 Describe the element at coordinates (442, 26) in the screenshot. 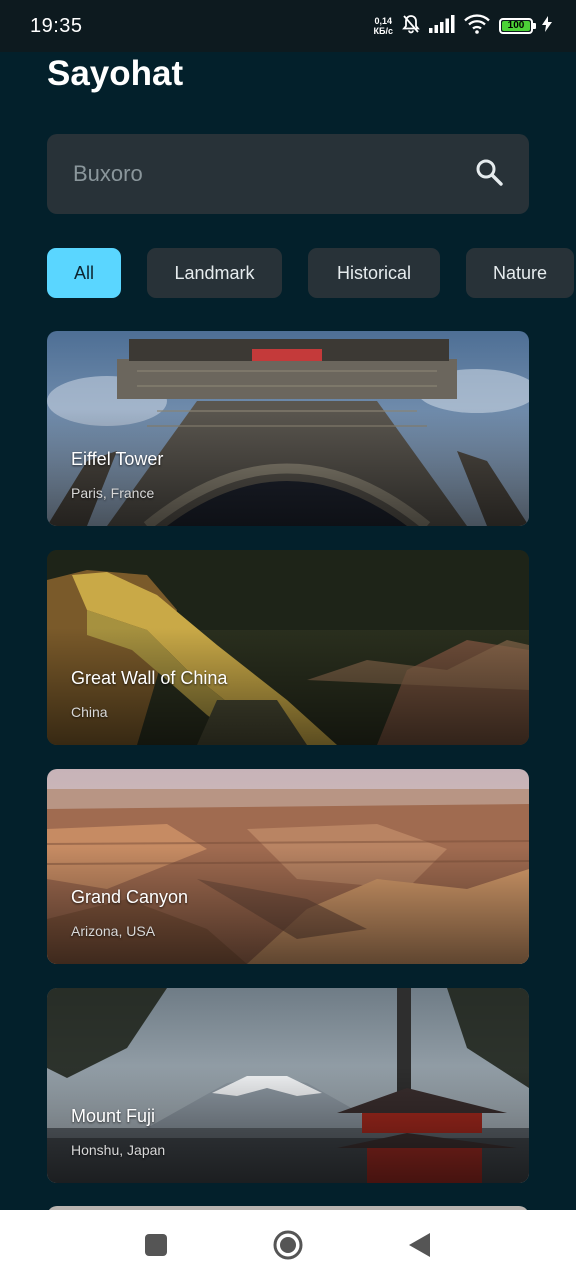

I see `signal-icon` at that location.